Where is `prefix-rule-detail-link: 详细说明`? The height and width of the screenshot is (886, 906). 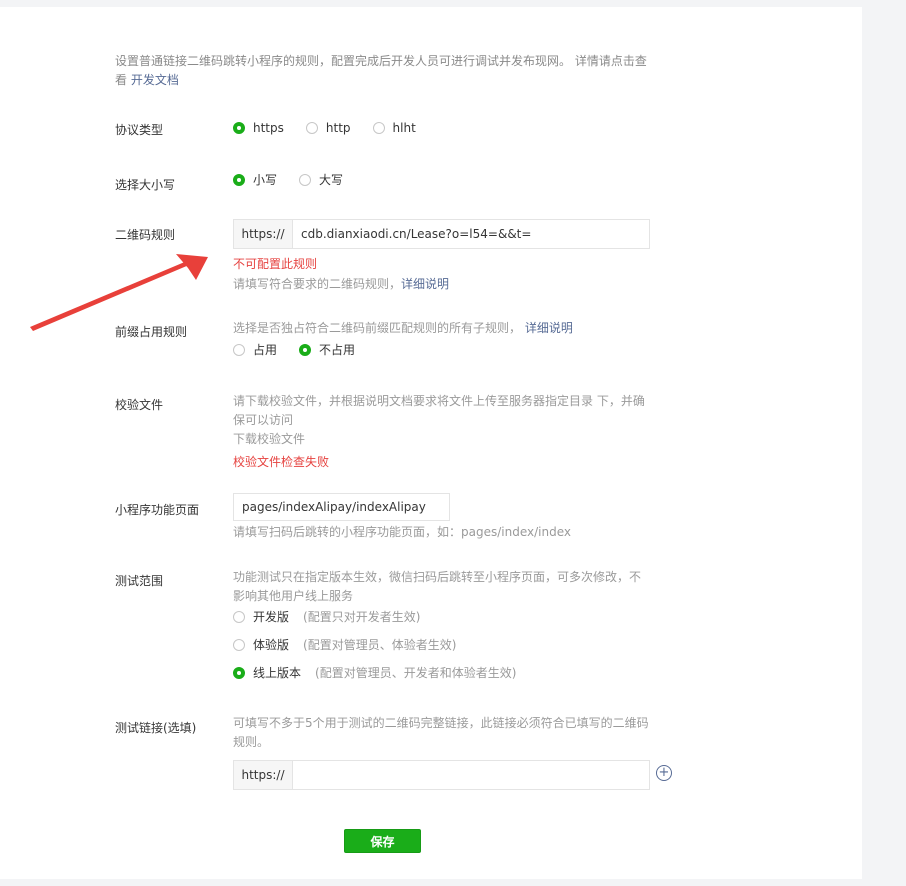 prefix-rule-detail-link: 详细说明 is located at coordinates (549, 328).